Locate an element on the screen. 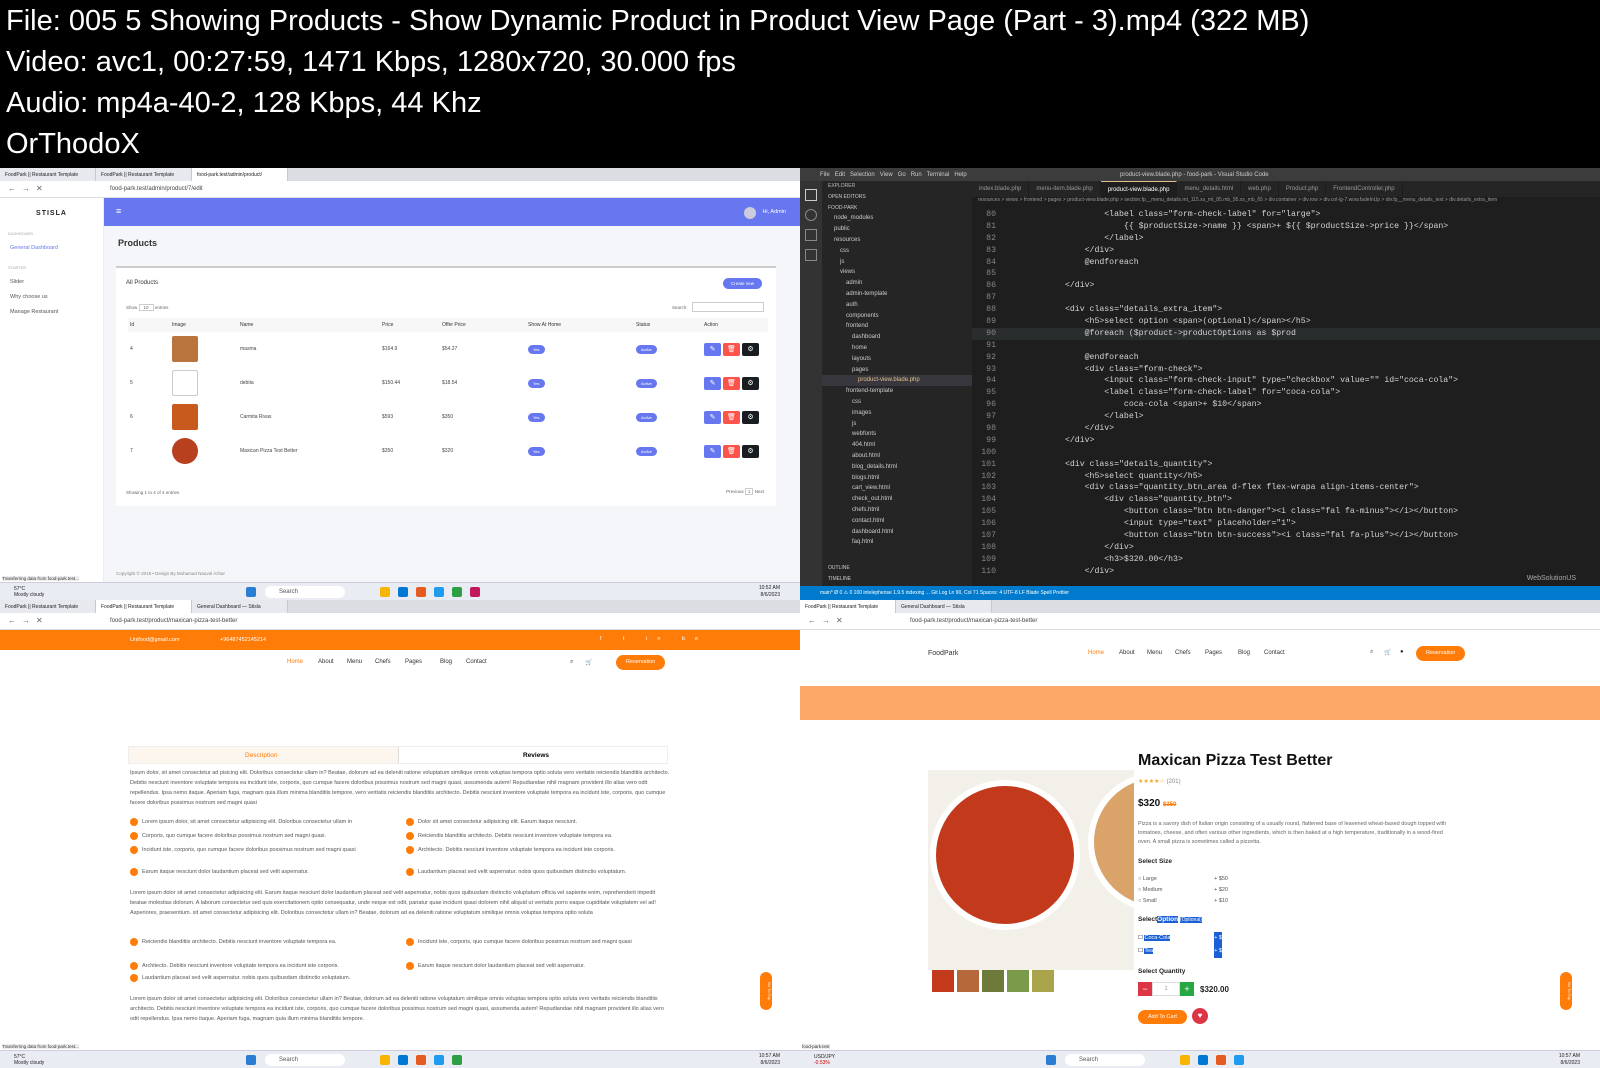 The image size is (1600, 1068). file-tree-item: blogs.html is located at coordinates (897, 478).